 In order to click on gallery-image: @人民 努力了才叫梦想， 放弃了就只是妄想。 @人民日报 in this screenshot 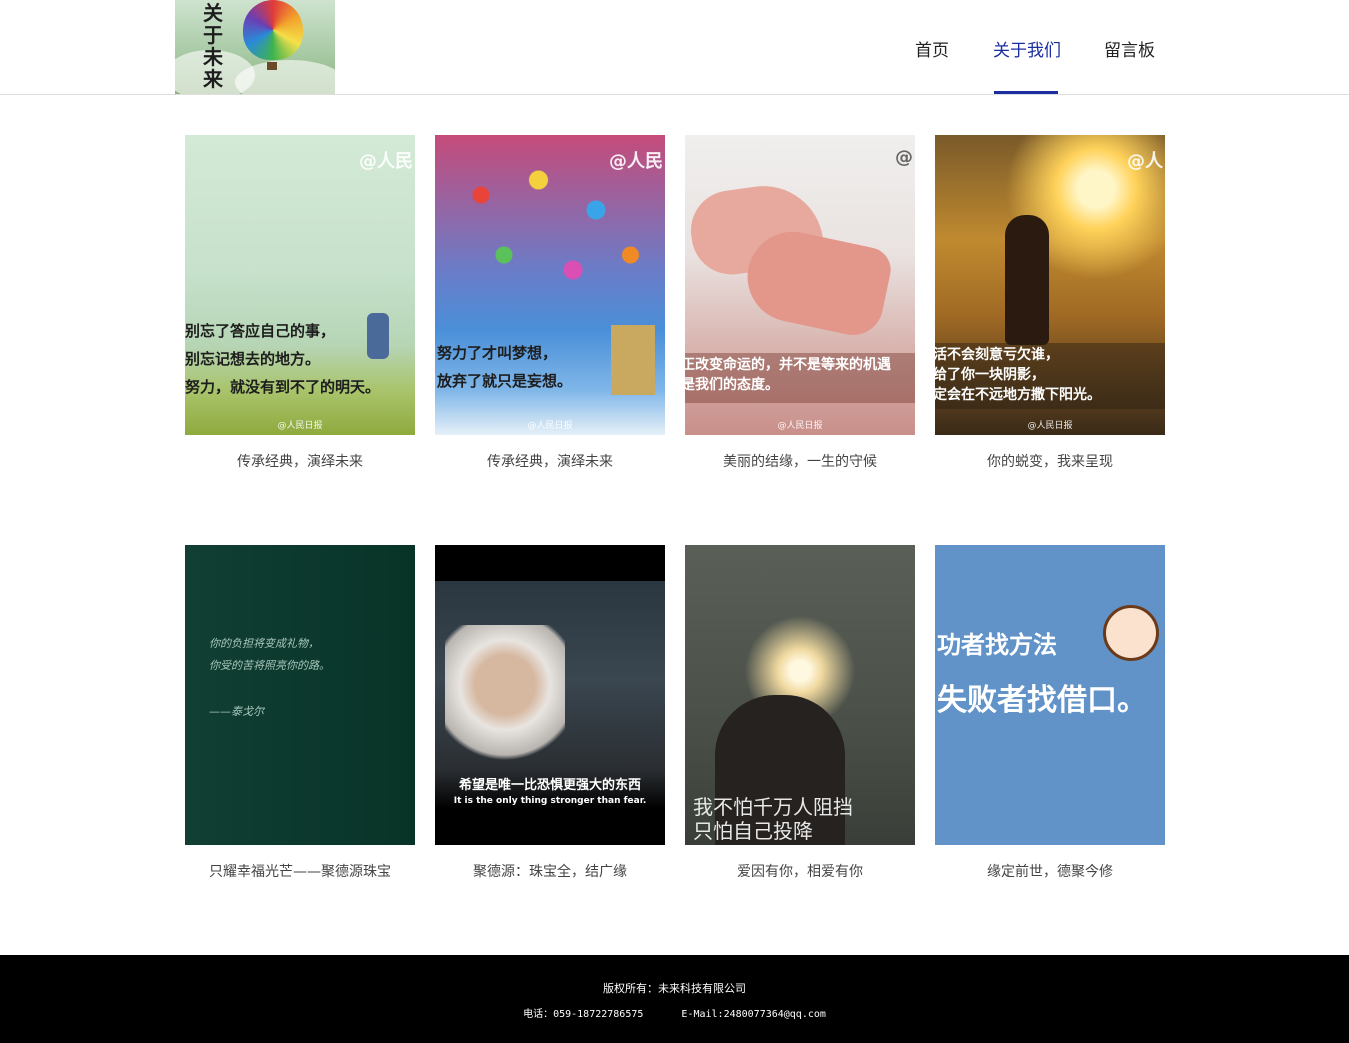, I will do `click(550, 285)`.